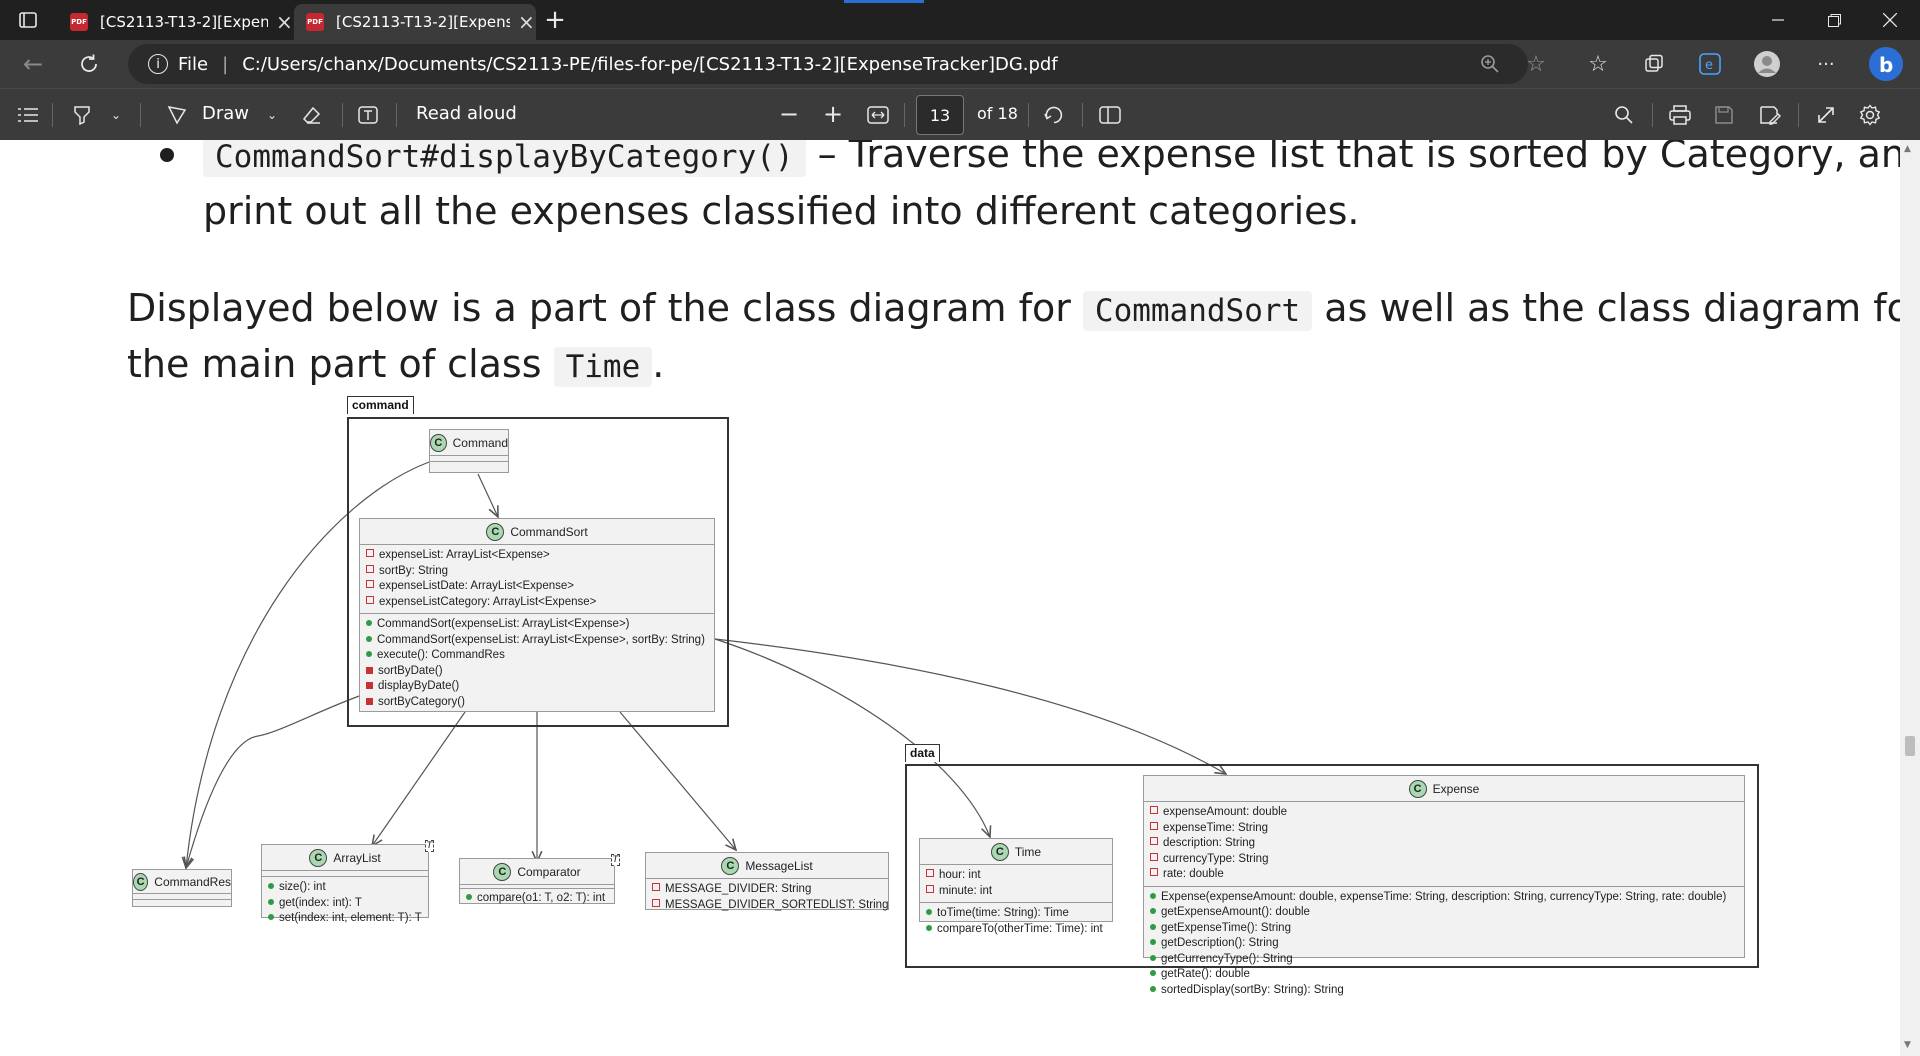  I want to click on contents-icon, so click(28, 115).